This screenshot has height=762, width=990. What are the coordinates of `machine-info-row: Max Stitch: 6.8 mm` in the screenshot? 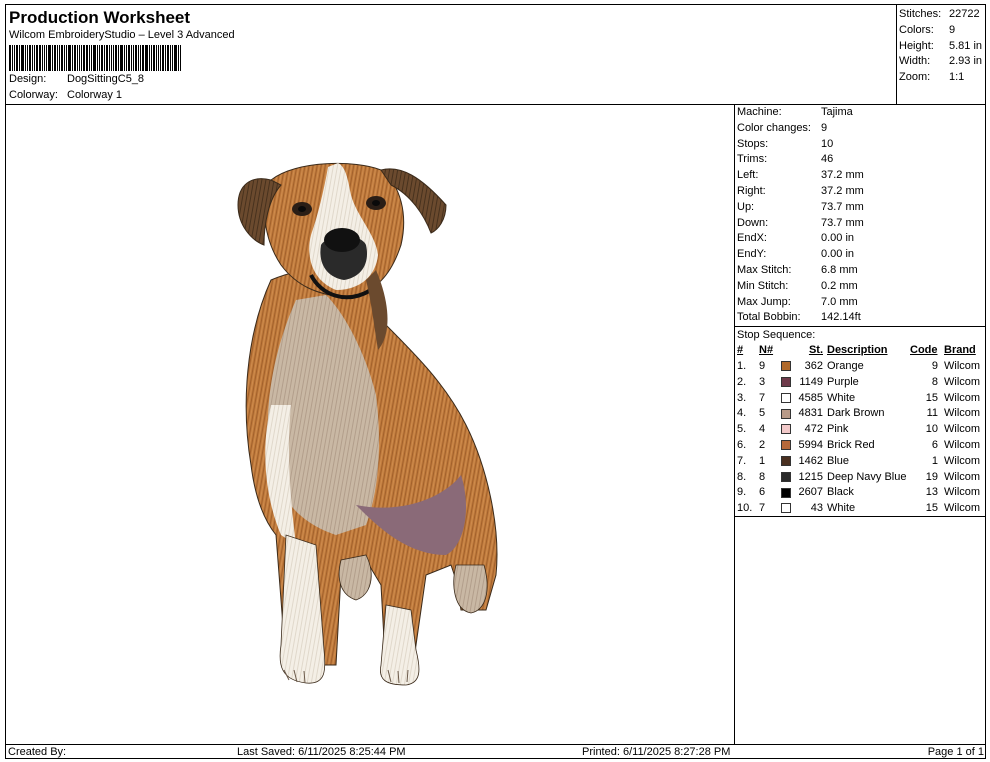 It's located at (860, 271).